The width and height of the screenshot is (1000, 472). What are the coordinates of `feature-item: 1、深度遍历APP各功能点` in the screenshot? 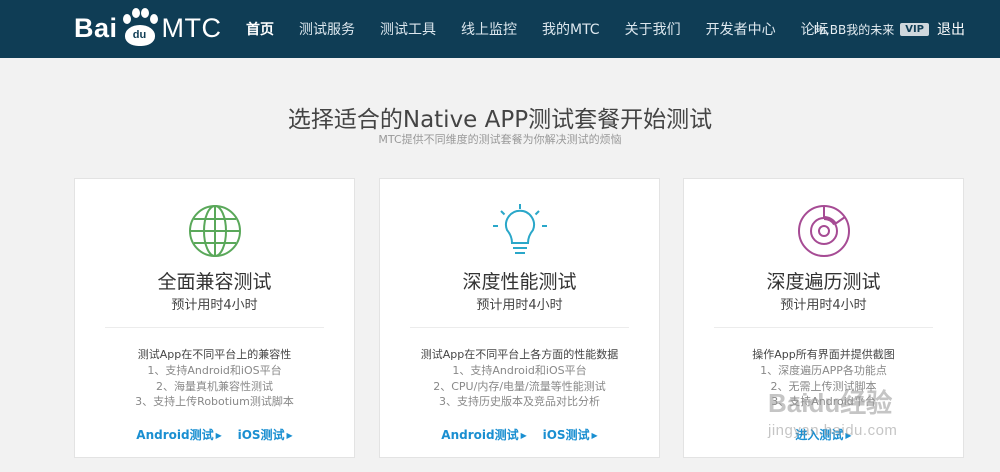 It's located at (823, 370).